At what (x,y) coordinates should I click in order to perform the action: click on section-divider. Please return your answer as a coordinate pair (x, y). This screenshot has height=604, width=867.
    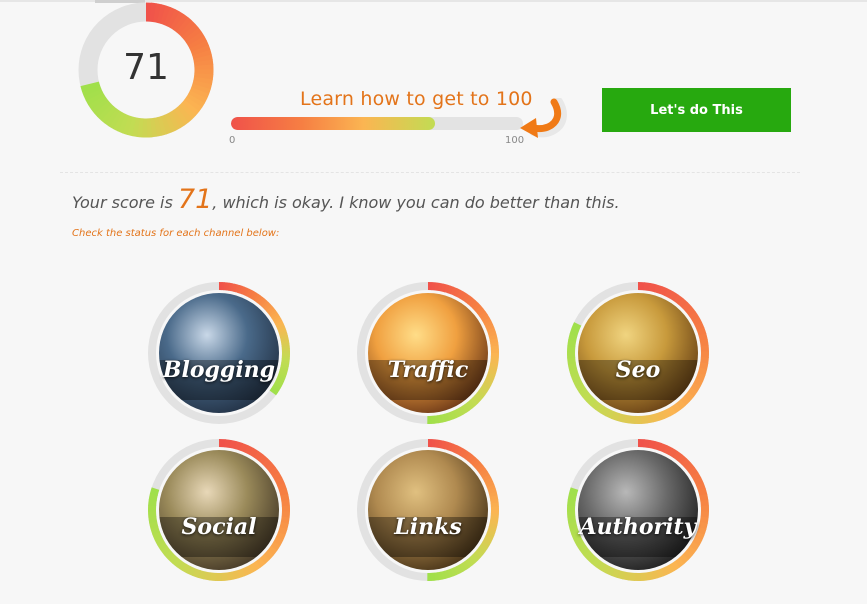
    Looking at the image, I should click on (430, 172).